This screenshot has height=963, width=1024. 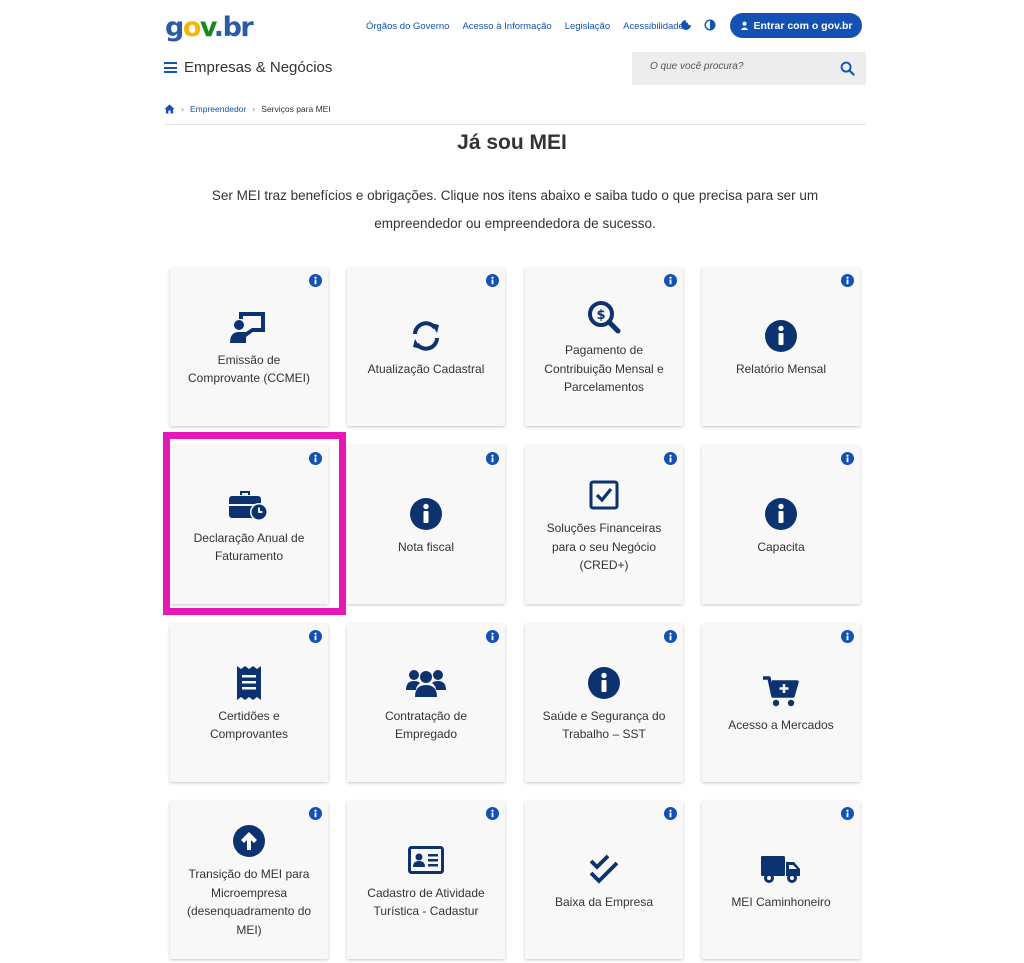 What do you see at coordinates (426, 546) in the screenshot?
I see `card-label: Nota fiscal` at bounding box center [426, 546].